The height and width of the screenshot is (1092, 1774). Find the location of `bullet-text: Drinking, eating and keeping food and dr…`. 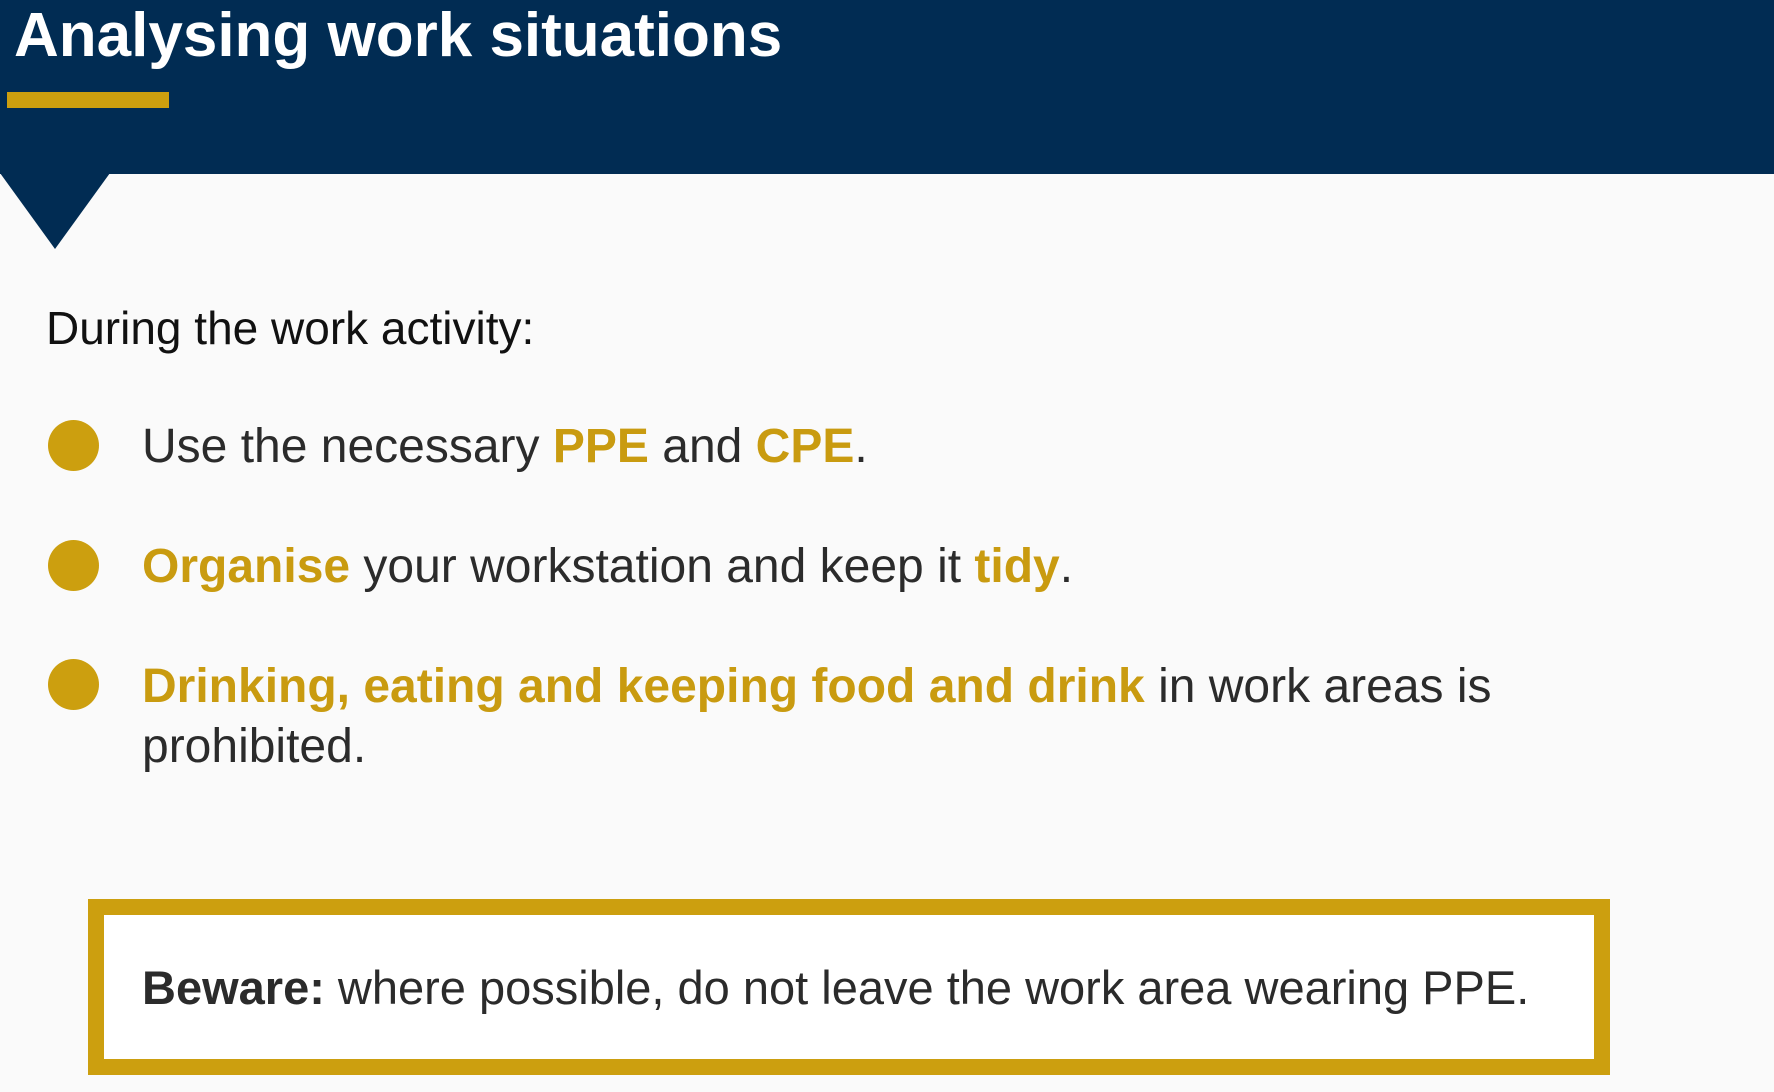

bullet-text: Drinking, eating and keeping food and dr… is located at coordinates (842, 717).